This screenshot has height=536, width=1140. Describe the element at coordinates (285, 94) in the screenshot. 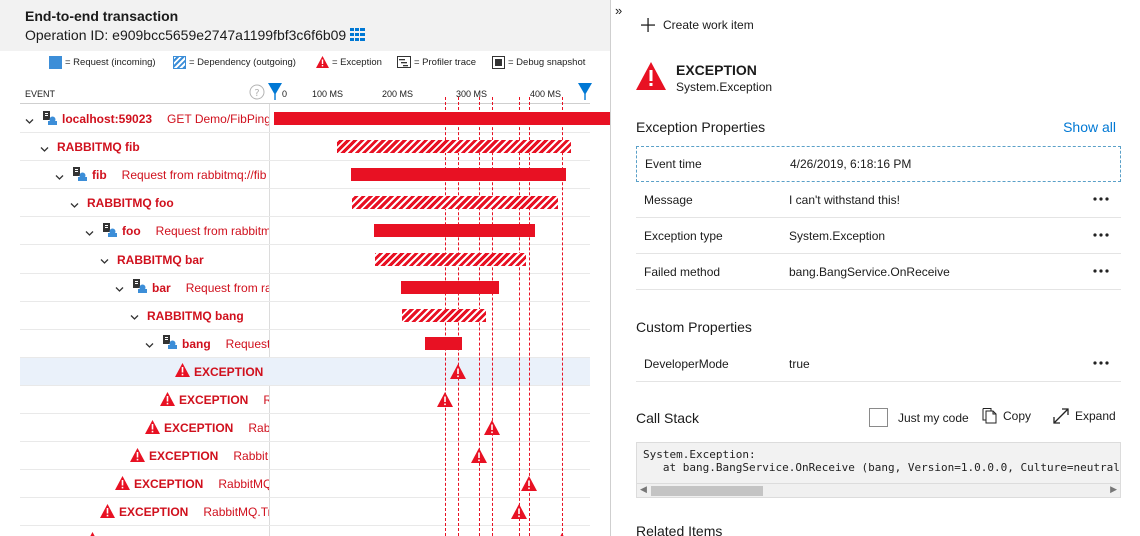

I see `tick-label: 0` at that location.